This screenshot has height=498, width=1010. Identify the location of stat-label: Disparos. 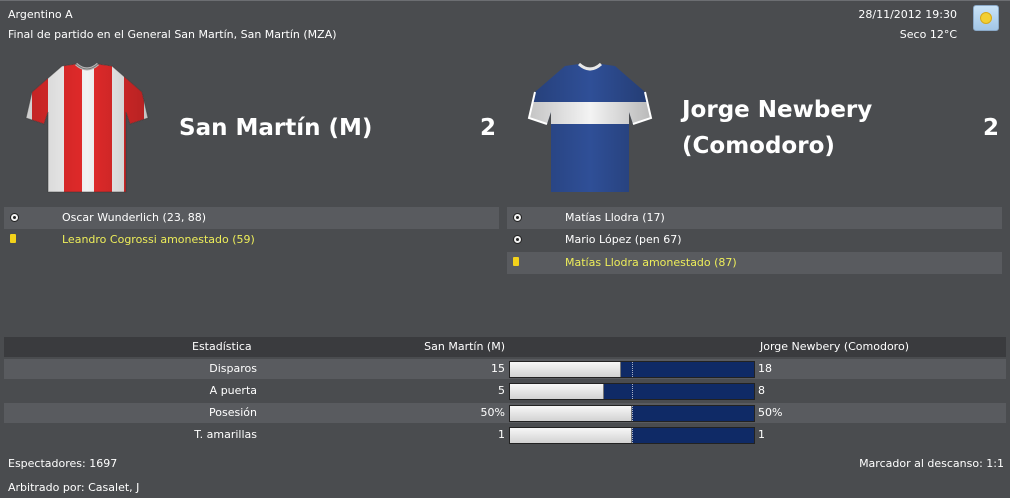
(233, 368).